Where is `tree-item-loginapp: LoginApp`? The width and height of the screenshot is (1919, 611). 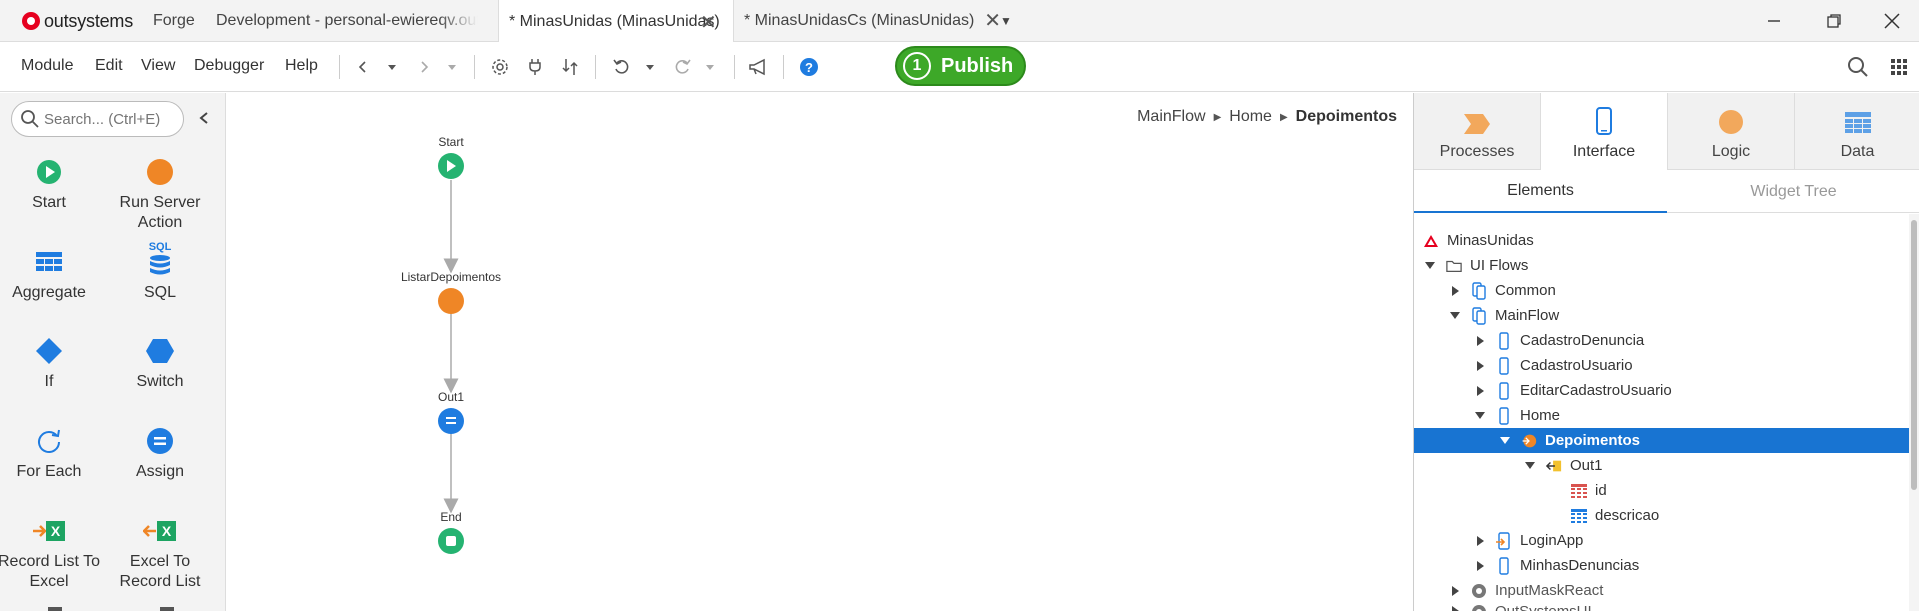 tree-item-loginapp: LoginApp is located at coordinates (1661, 540).